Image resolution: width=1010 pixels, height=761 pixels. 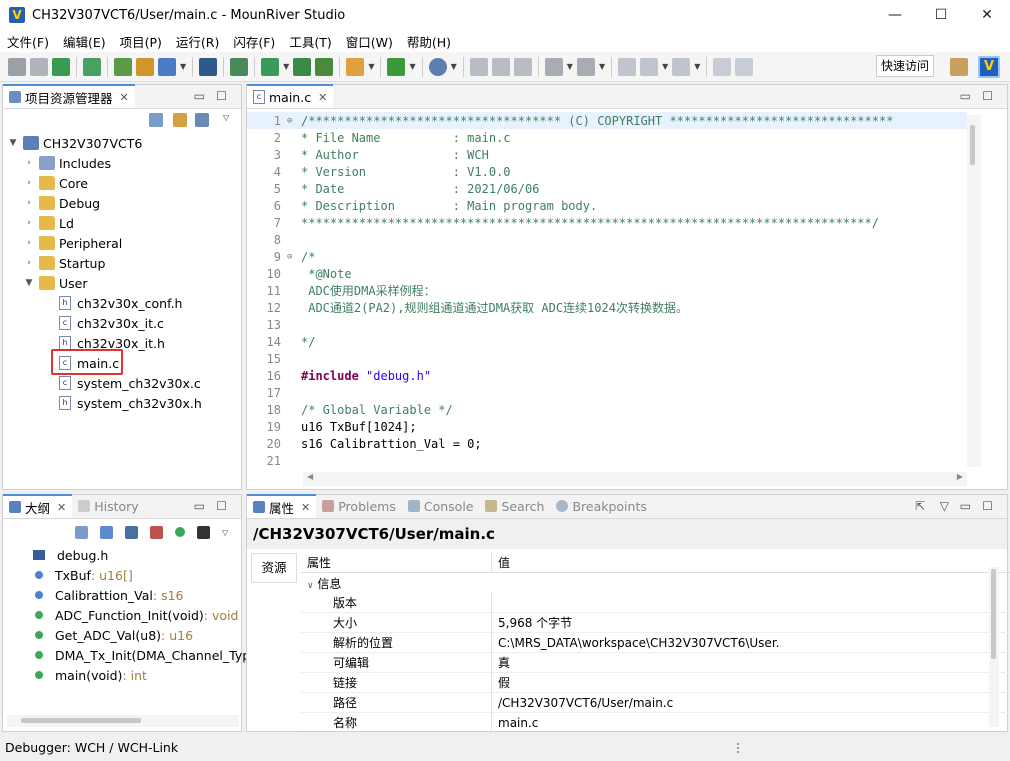 I want to click on close-icon: ✕, so click(x=322, y=97).